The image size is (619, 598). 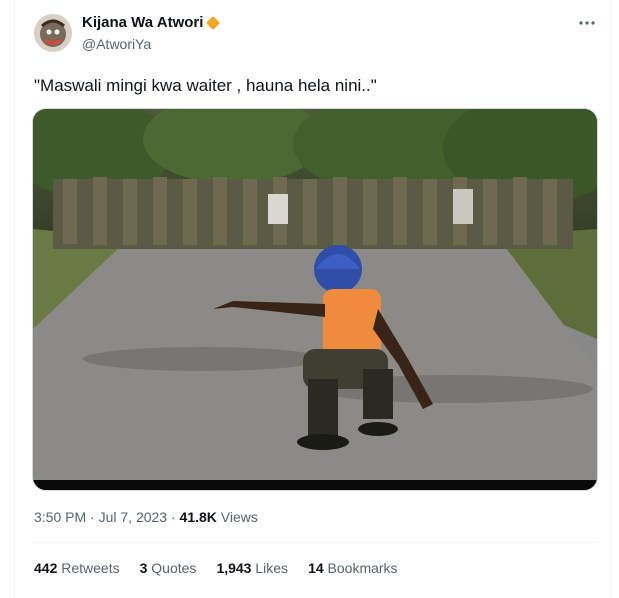 I want to click on tweet-time: 3:50 PM, so click(x=60, y=517).